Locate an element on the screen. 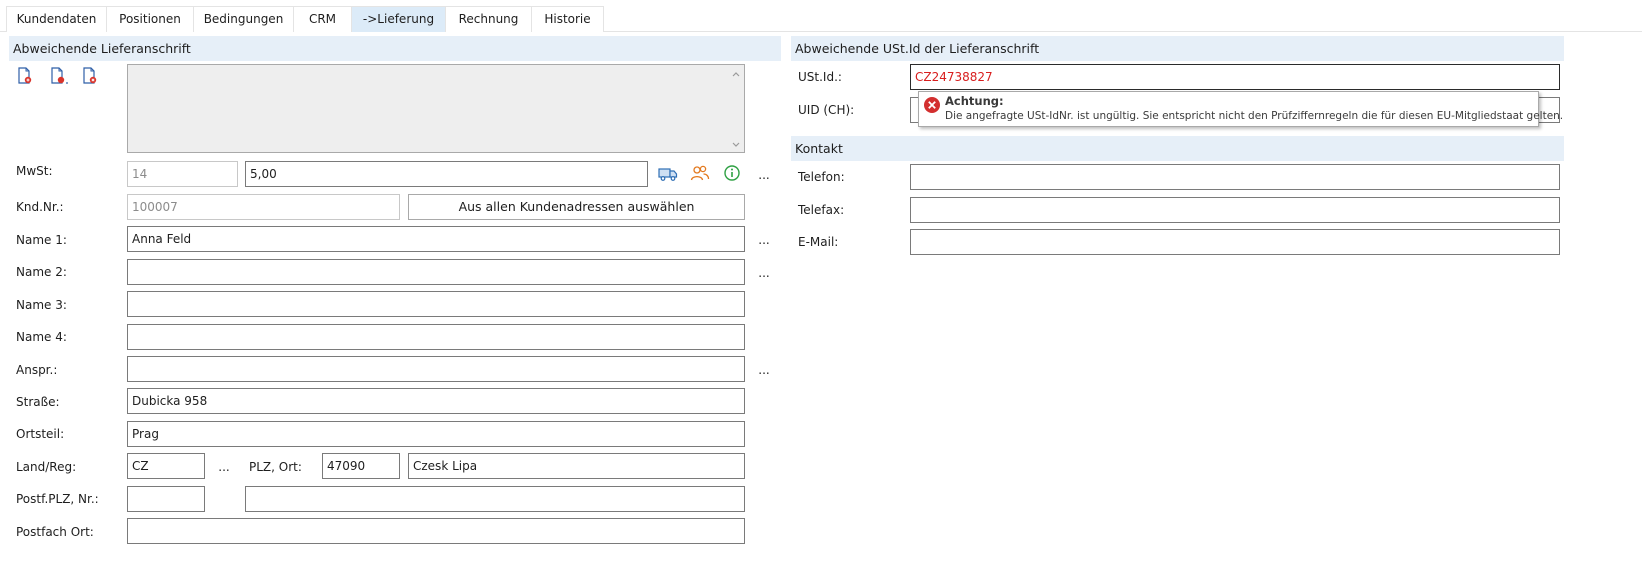  document-add-icon is located at coordinates (25, 76).